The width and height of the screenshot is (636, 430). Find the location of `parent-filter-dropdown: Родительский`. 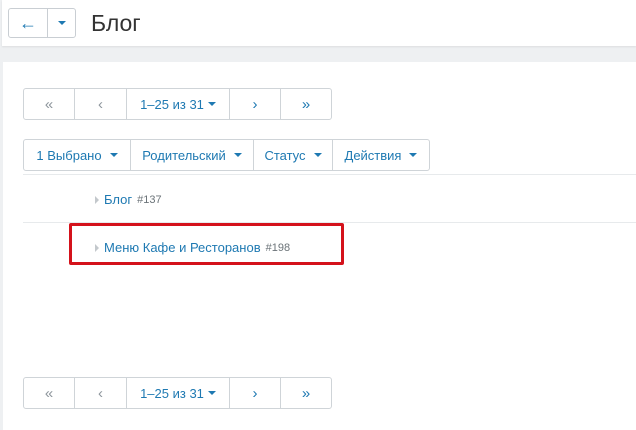

parent-filter-dropdown: Родительский is located at coordinates (192, 155).